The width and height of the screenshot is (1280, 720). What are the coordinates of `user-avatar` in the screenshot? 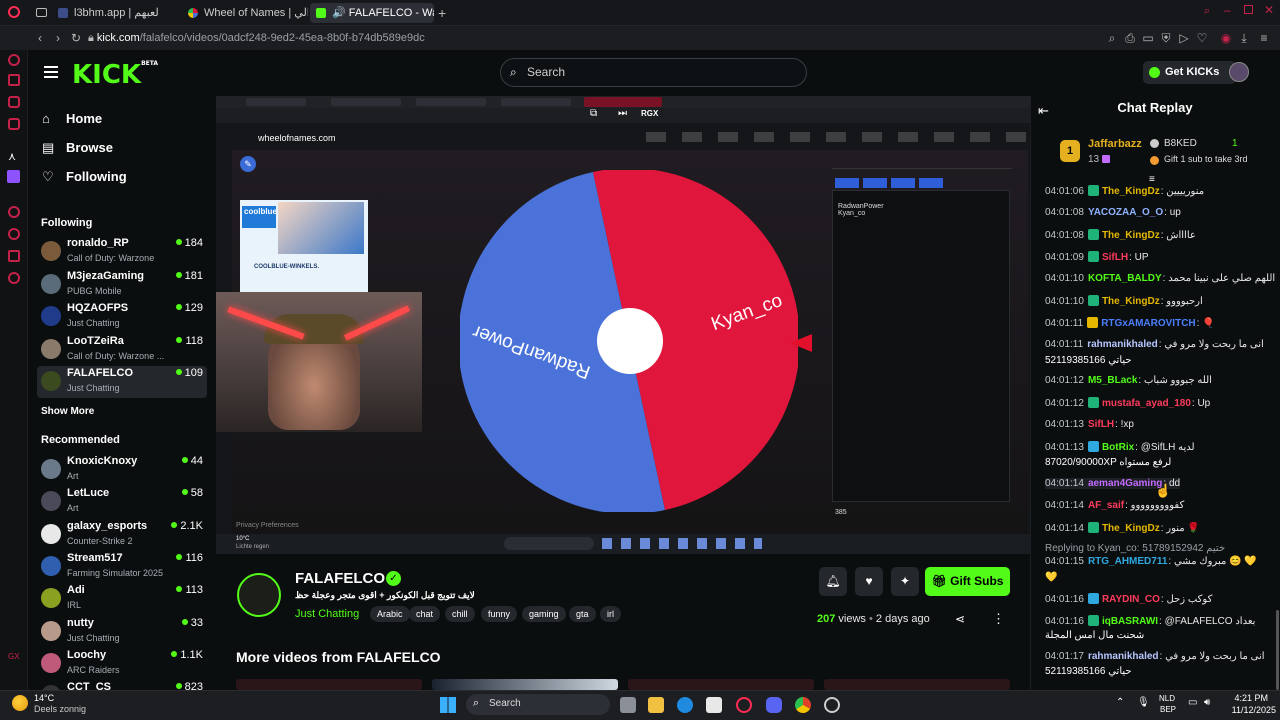 It's located at (1239, 72).